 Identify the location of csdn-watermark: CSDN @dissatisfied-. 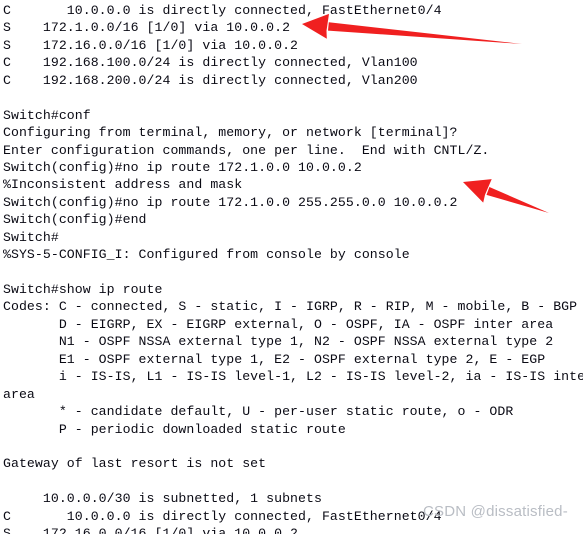
(495, 511).